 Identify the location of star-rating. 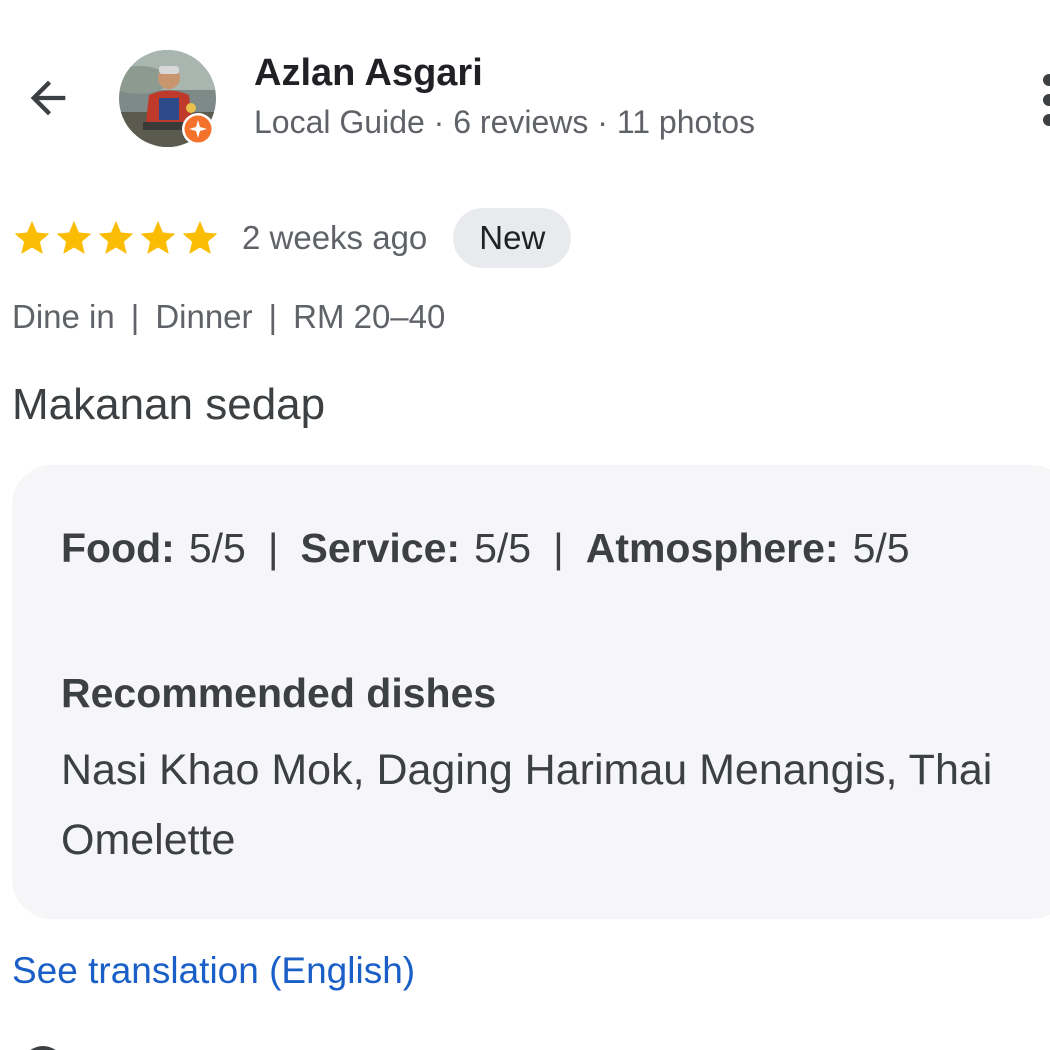
(116, 238).